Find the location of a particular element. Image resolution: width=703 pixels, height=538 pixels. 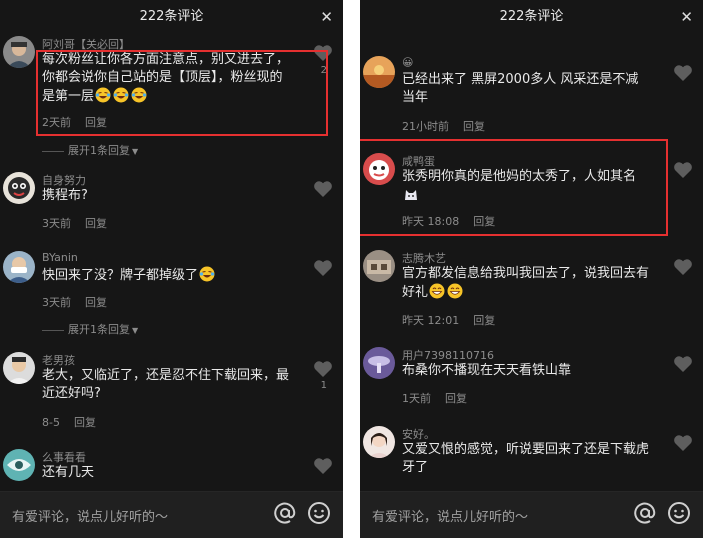

comment-text-body: 已经出来了 黑屏2000多人 风采还是不减当年 is located at coordinates (520, 88).